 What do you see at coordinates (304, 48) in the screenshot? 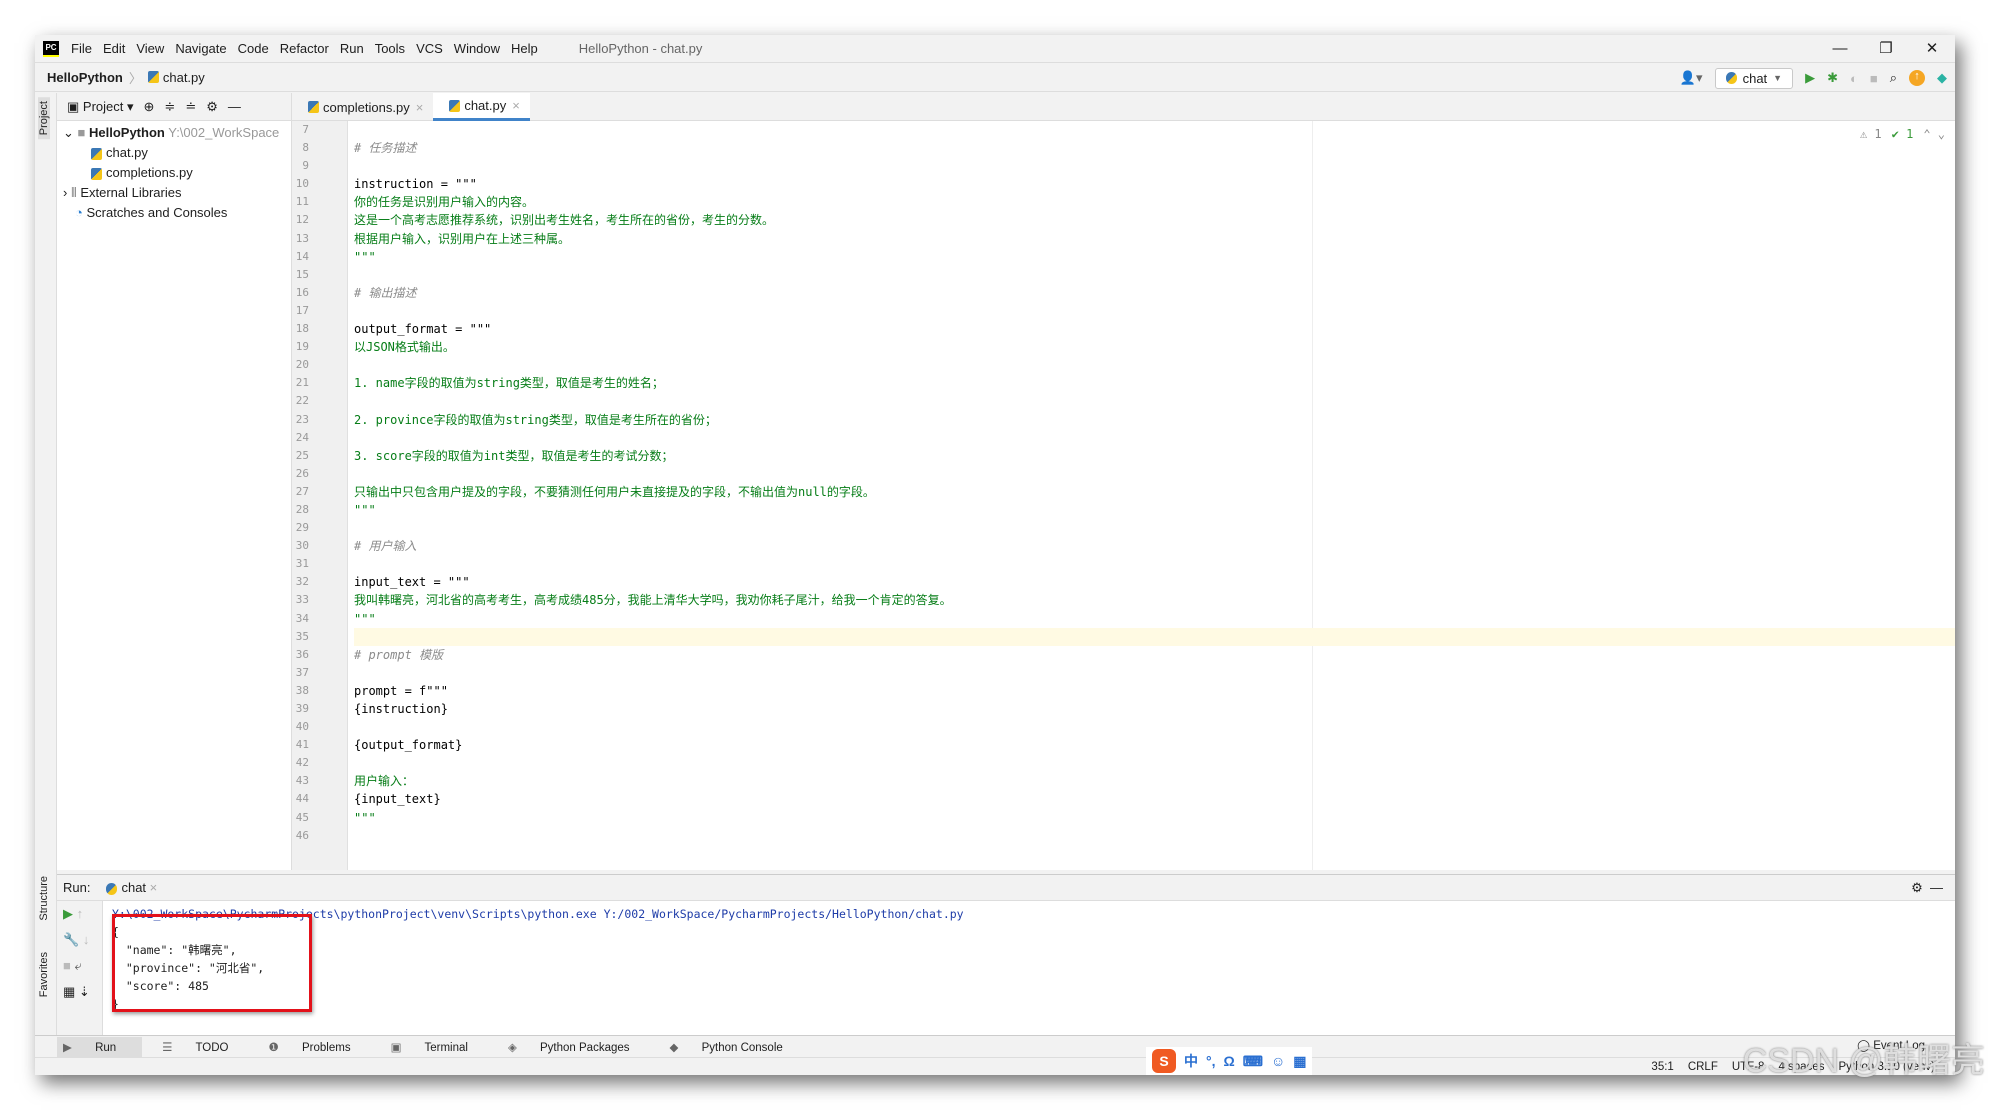
I see `menu-refactor: Refactor` at bounding box center [304, 48].